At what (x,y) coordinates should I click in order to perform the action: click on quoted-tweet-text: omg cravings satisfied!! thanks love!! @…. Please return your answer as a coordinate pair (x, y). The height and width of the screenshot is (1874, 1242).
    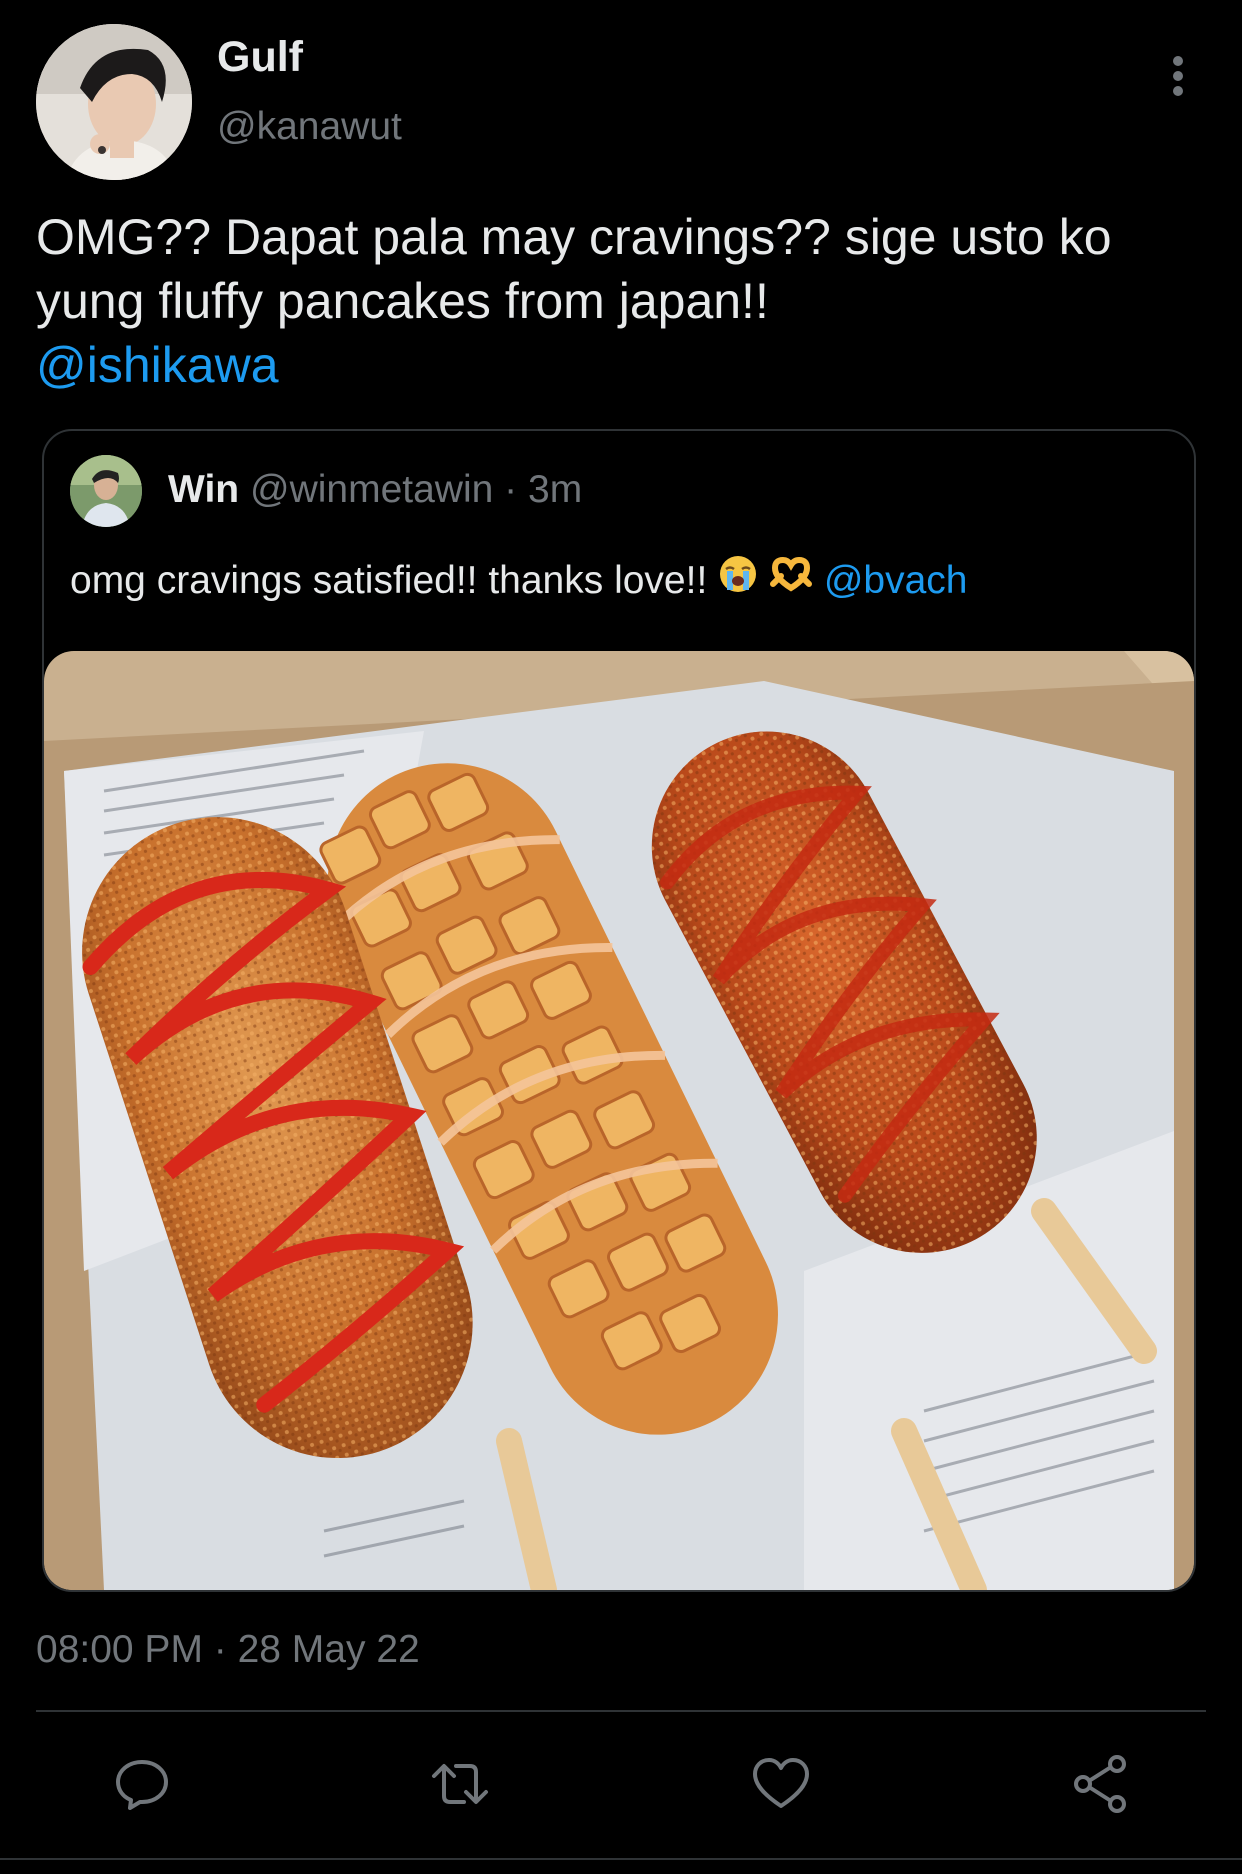
    Looking at the image, I should click on (519, 581).